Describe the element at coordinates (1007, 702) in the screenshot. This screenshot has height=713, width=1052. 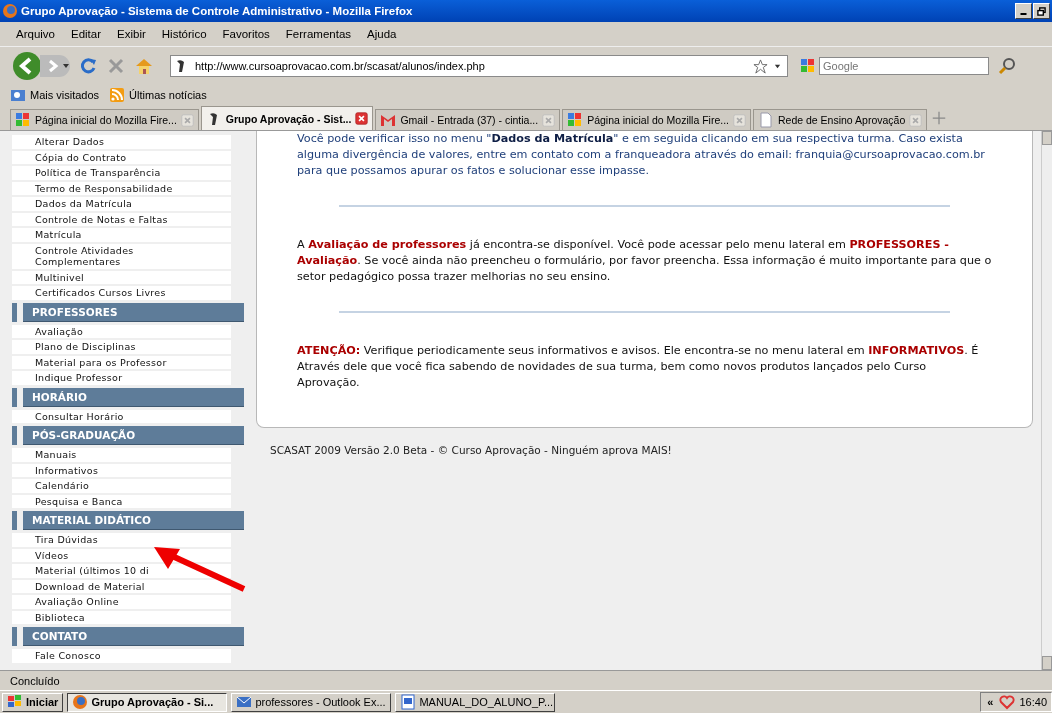
I see `heart-icon` at that location.